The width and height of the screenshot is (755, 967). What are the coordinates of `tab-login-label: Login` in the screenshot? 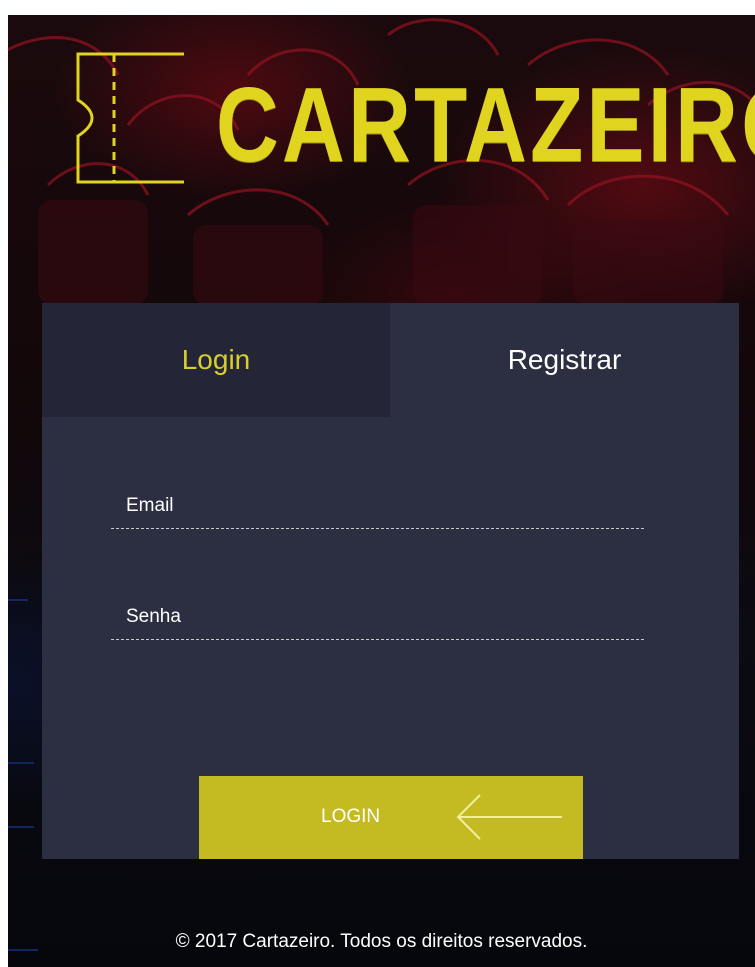 It's located at (216, 359).